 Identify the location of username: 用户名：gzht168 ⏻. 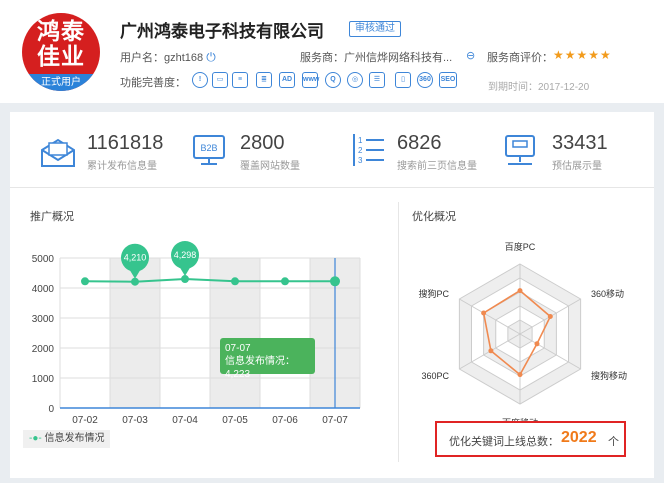
(168, 57).